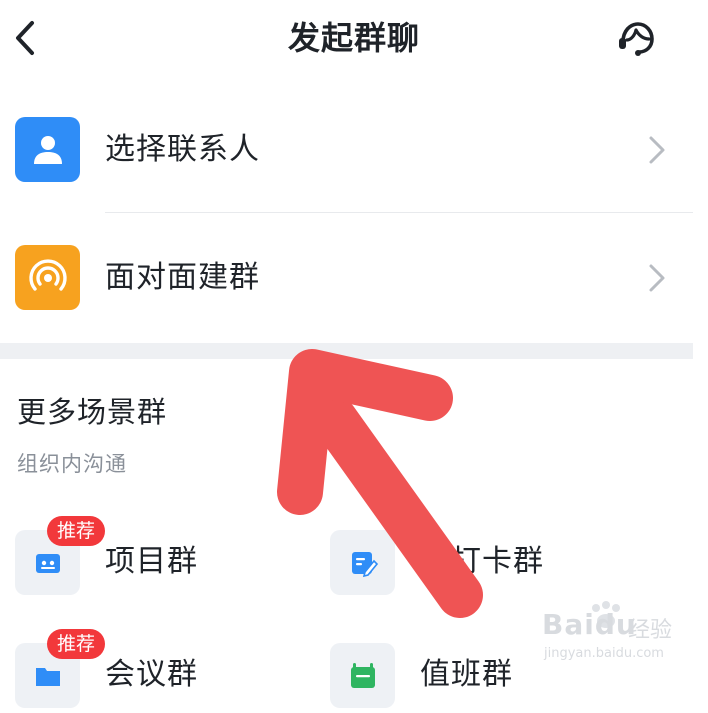 This screenshot has width=708, height=713. I want to click on meeting-group-tile: 推荐 会议群, so click(165, 671).